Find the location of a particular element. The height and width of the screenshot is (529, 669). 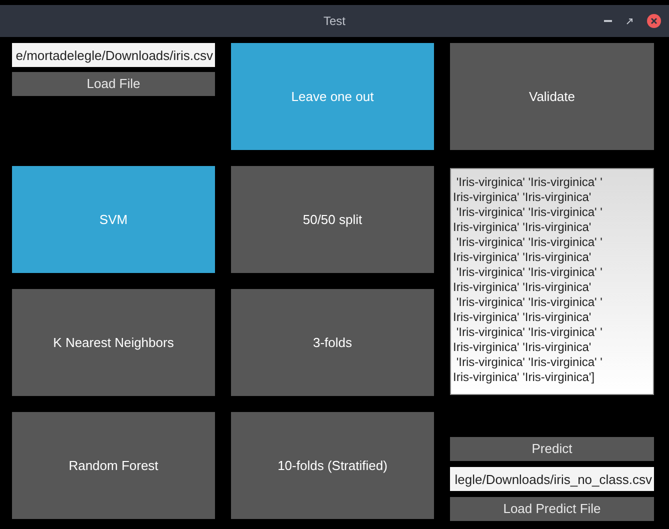

option-button: K Nearest Neighbors is located at coordinates (113, 342).